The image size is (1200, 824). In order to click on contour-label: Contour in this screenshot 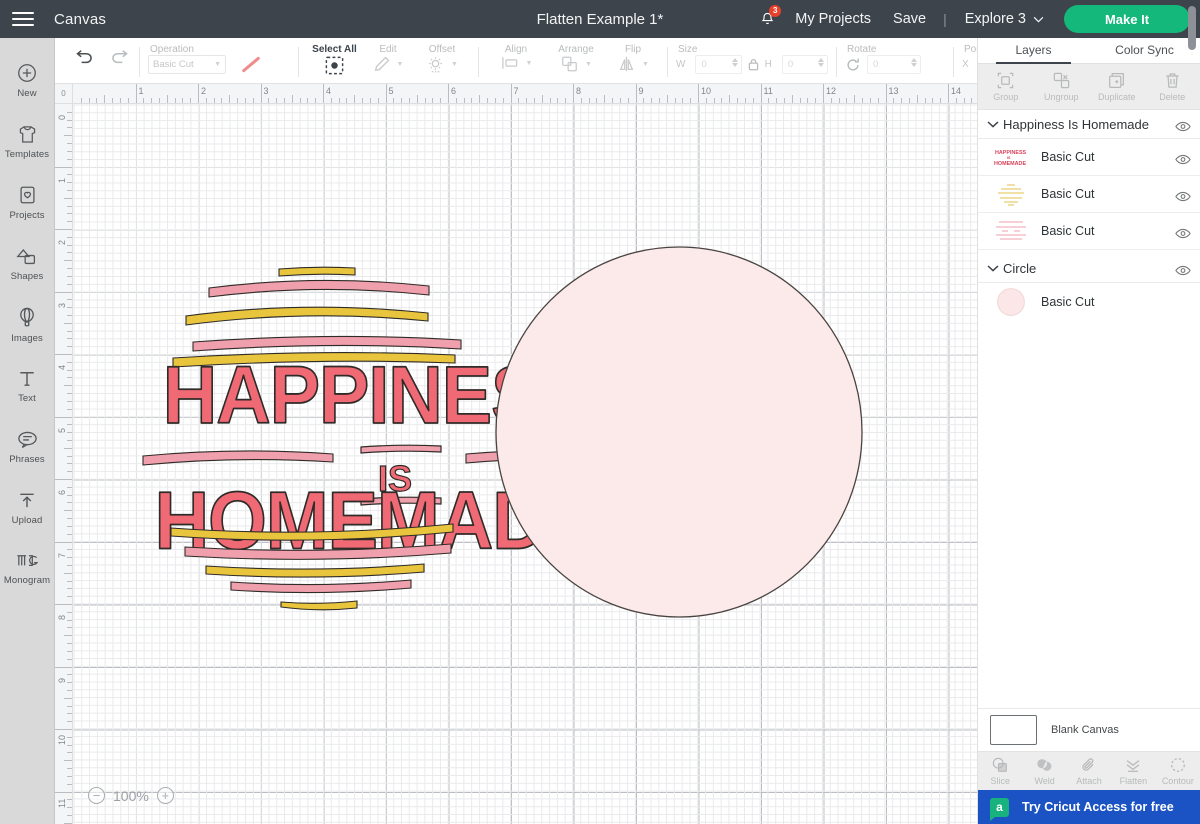, I will do `click(1177, 781)`.